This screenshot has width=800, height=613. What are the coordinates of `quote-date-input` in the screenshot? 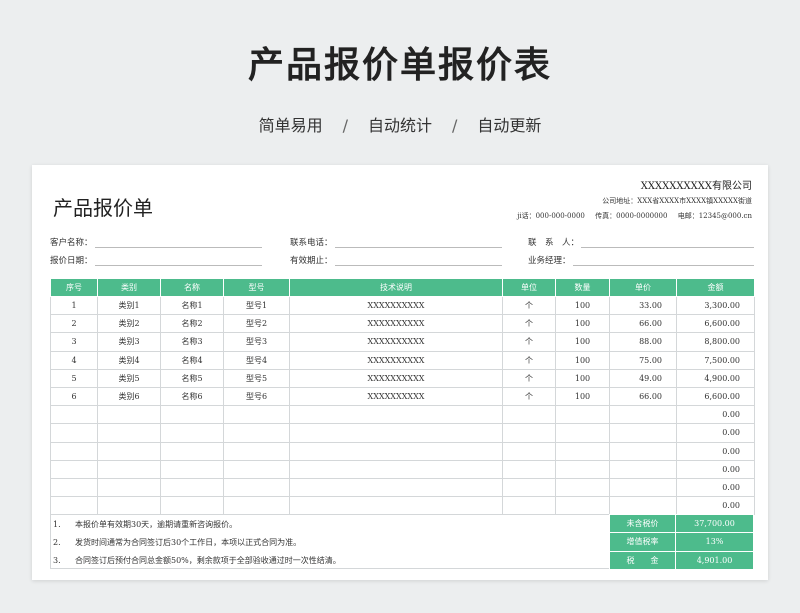 It's located at (178, 261).